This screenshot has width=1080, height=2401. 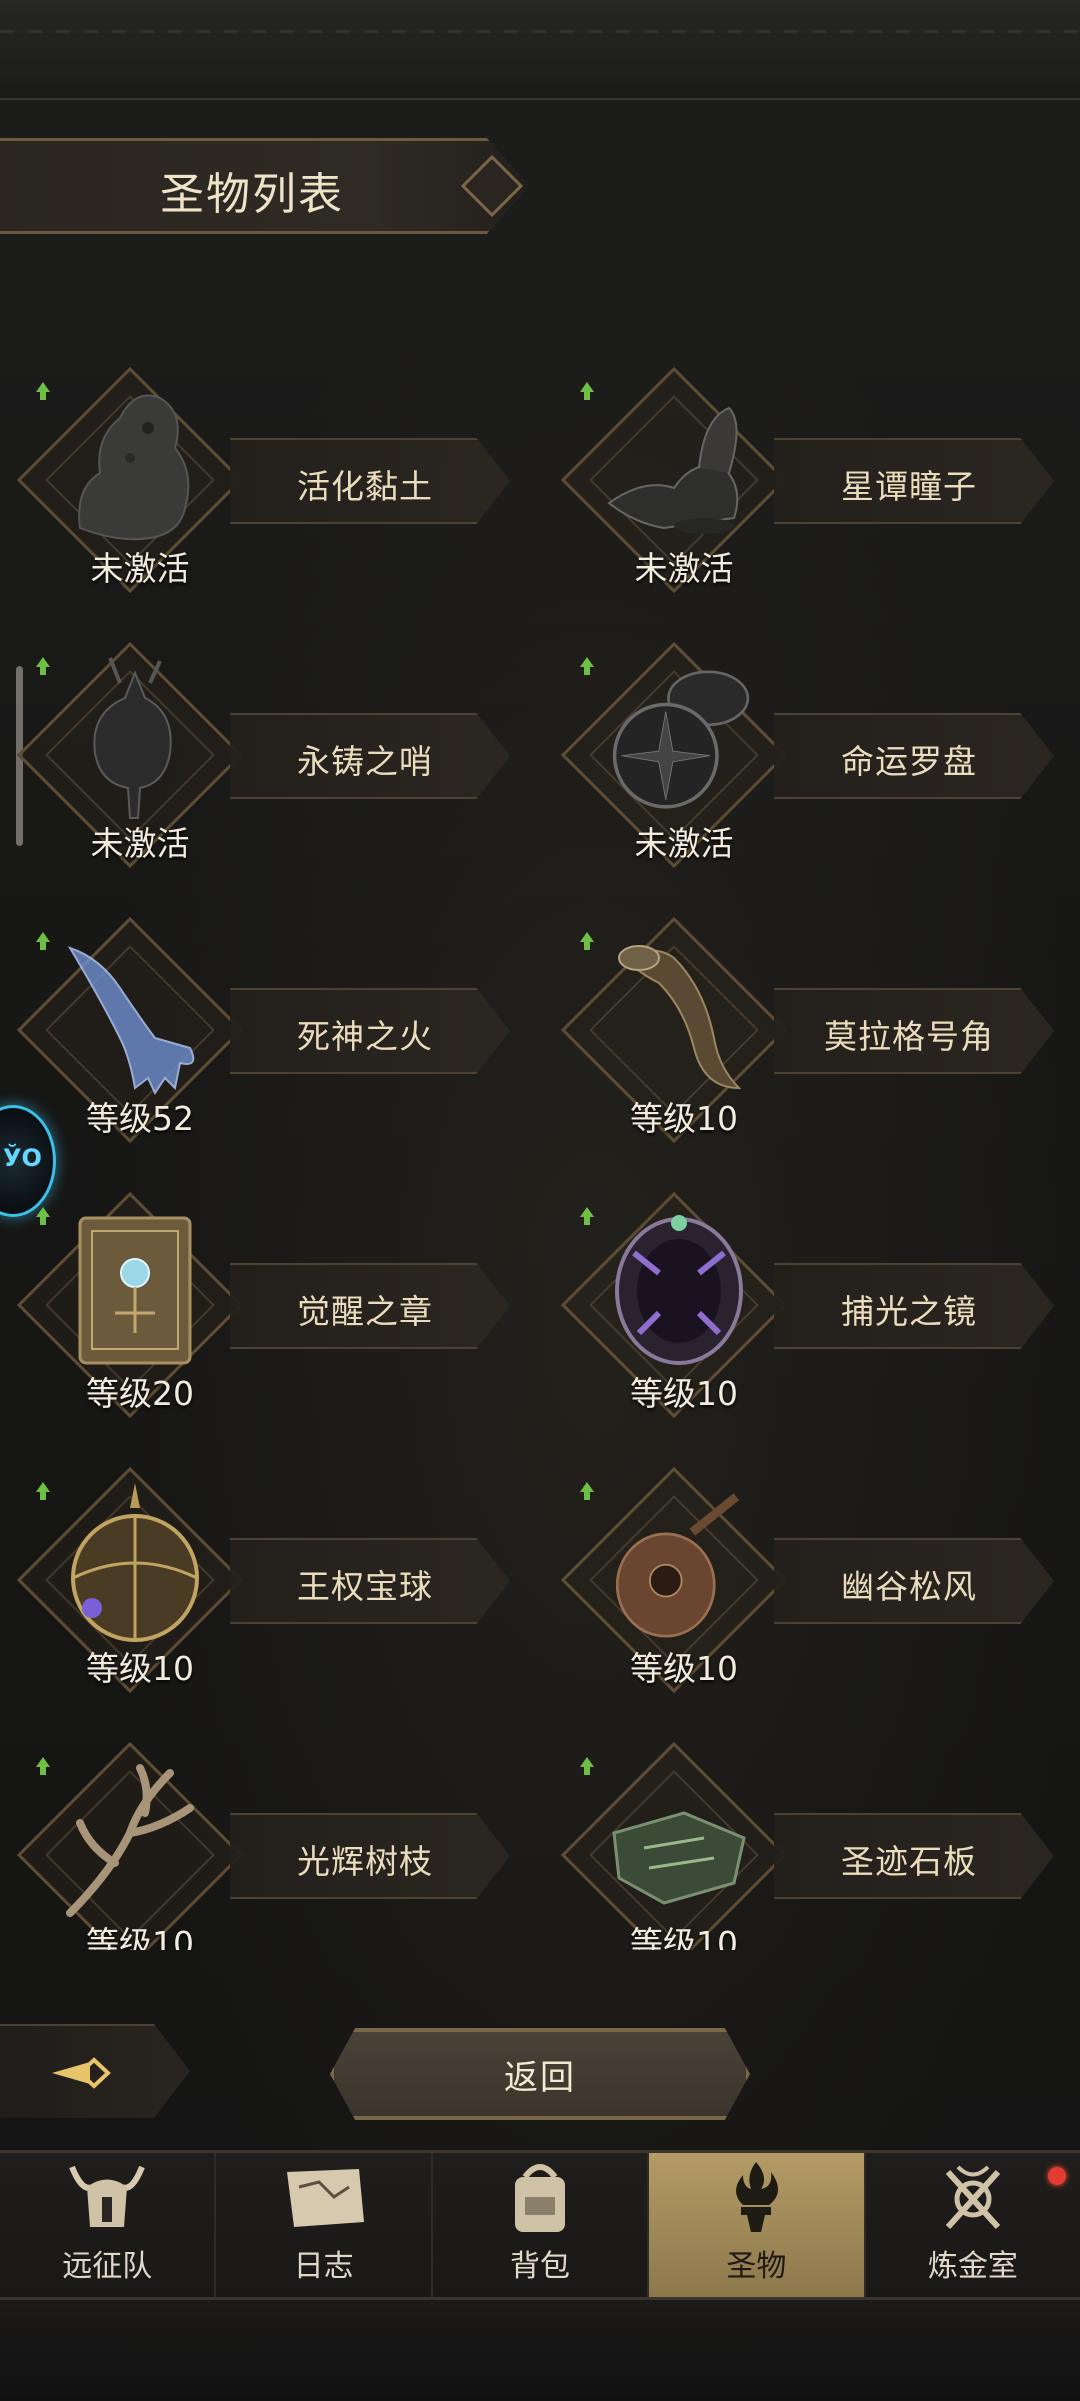 What do you see at coordinates (679, 1013) in the screenshot?
I see `horn-icon` at bounding box center [679, 1013].